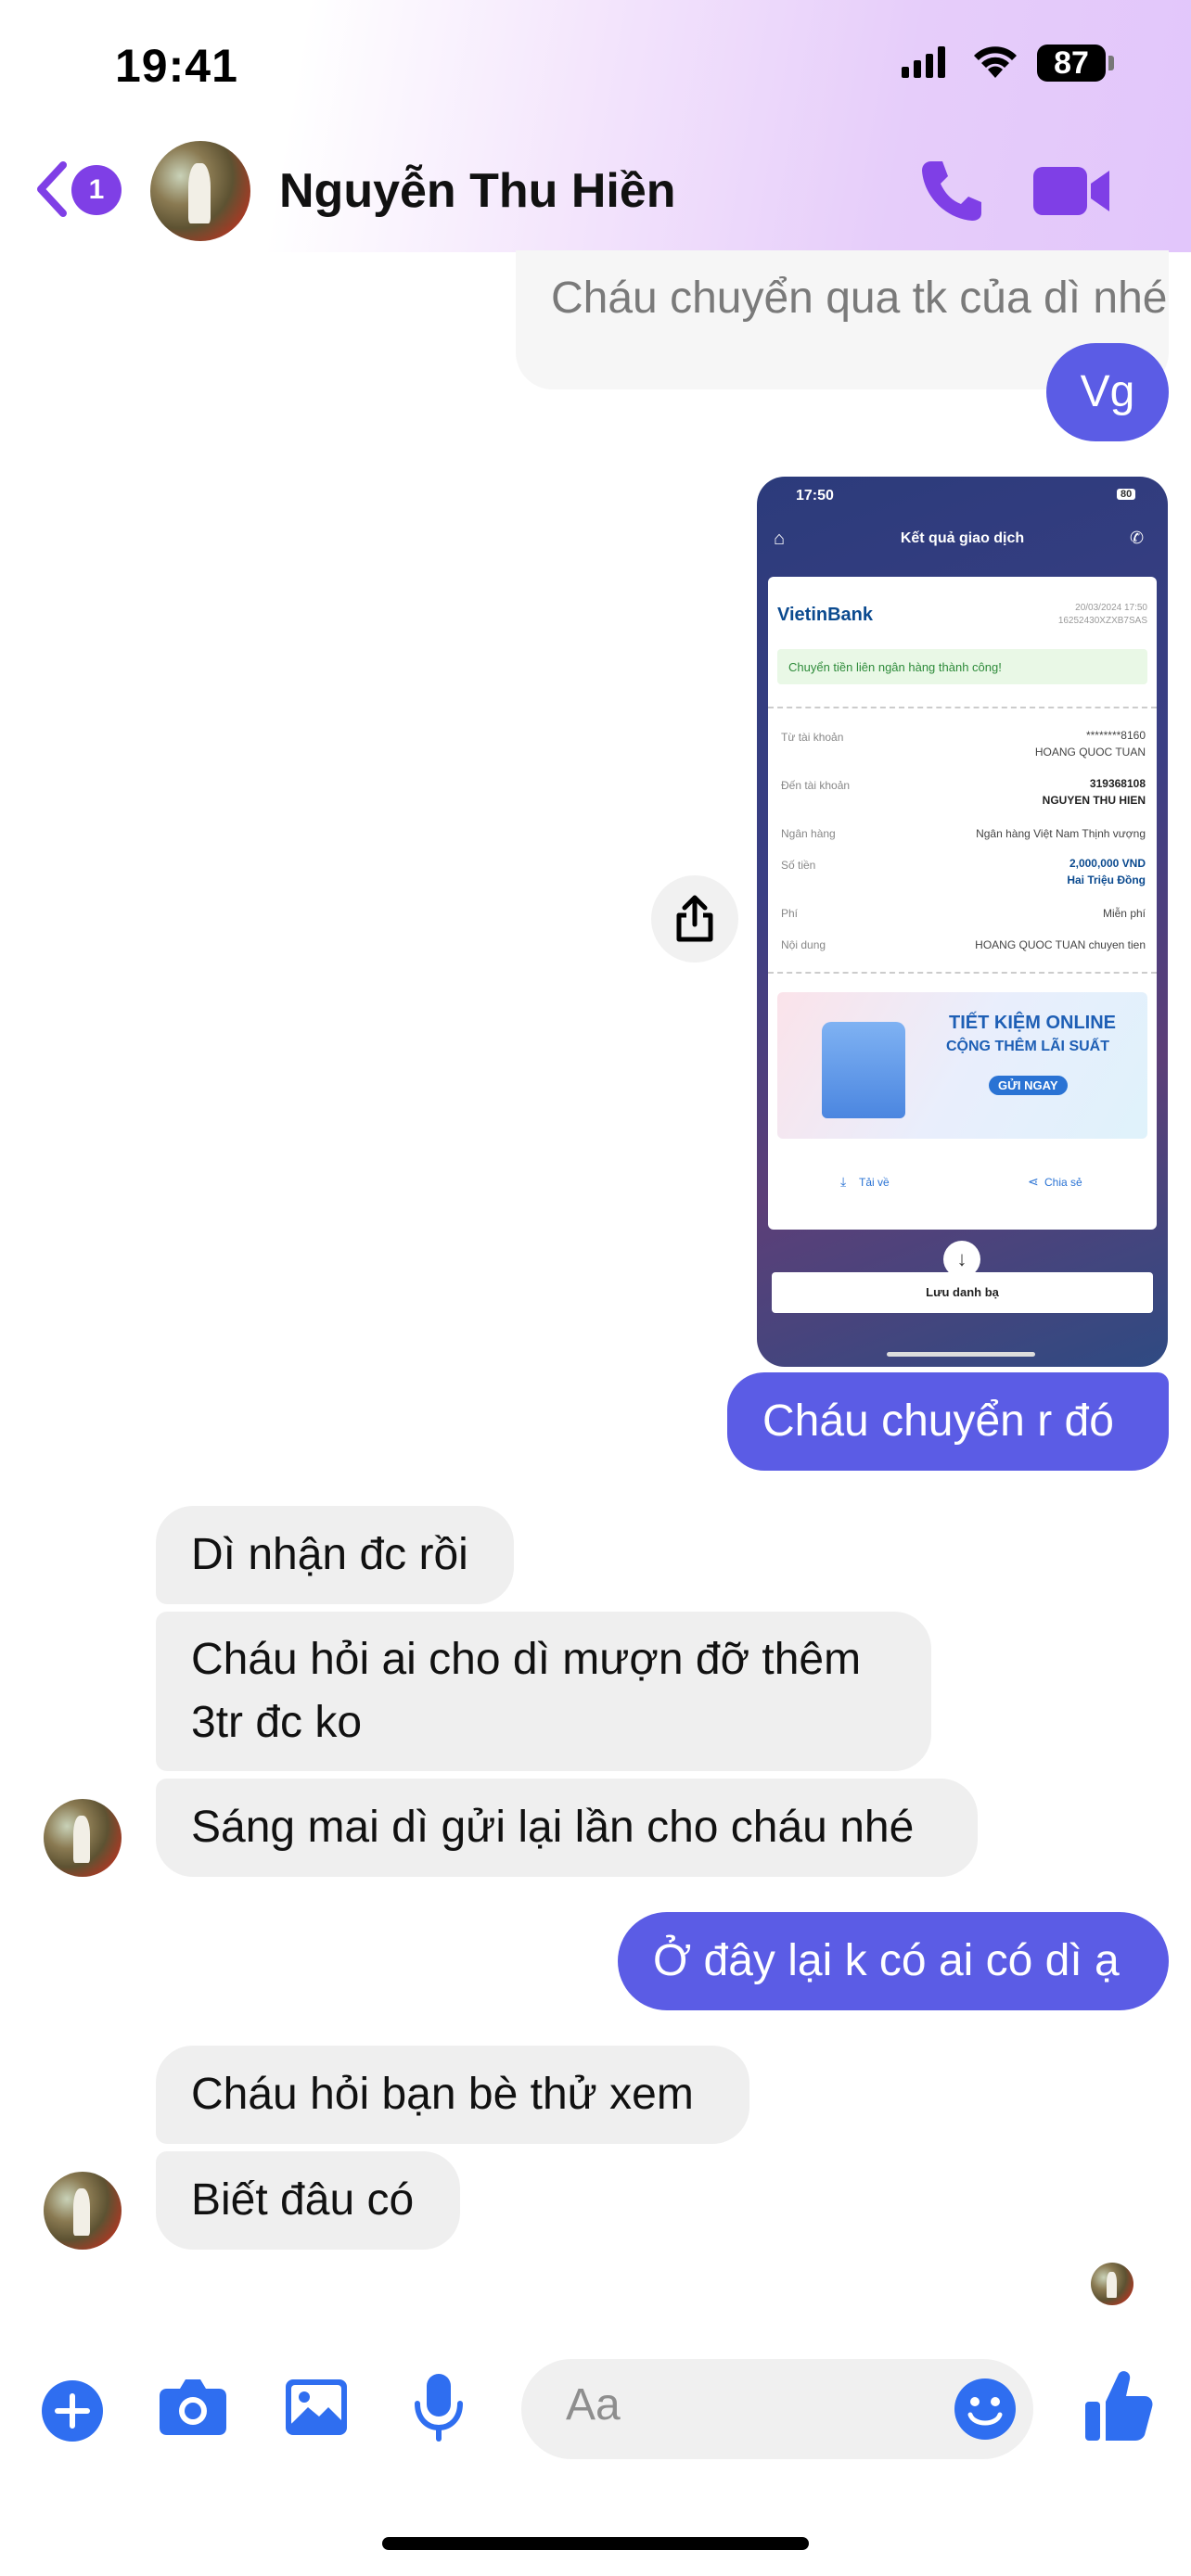 This screenshot has width=1191, height=2576. I want to click on receipt-success-text: Chuyển tiền liên ngân hàng thành công!, so click(895, 667).